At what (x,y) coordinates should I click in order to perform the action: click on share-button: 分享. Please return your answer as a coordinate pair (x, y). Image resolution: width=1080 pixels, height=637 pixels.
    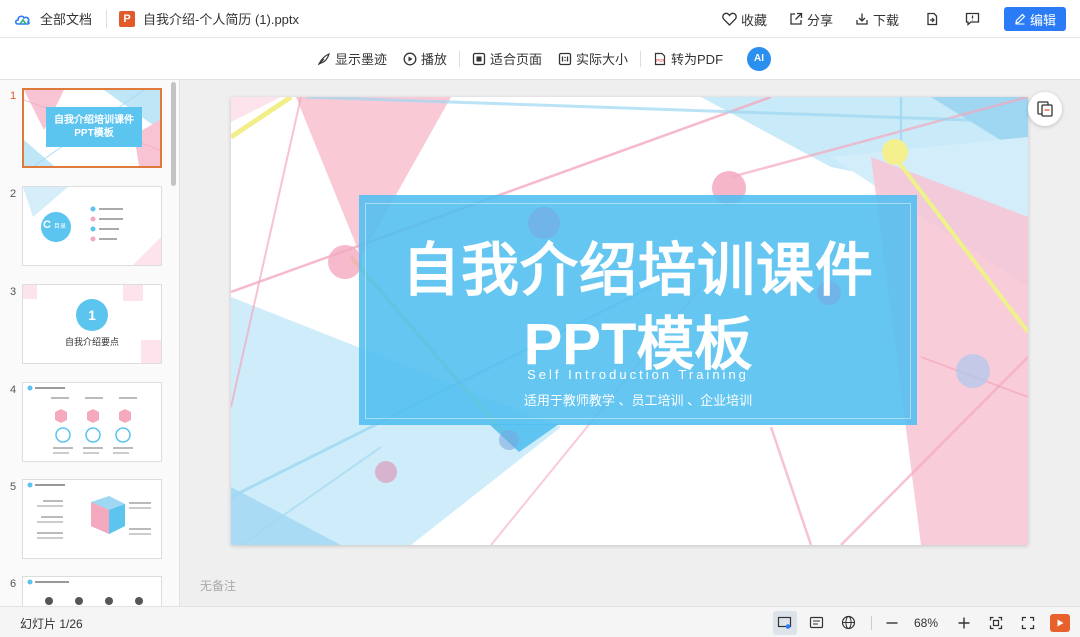
    Looking at the image, I should click on (811, 19).